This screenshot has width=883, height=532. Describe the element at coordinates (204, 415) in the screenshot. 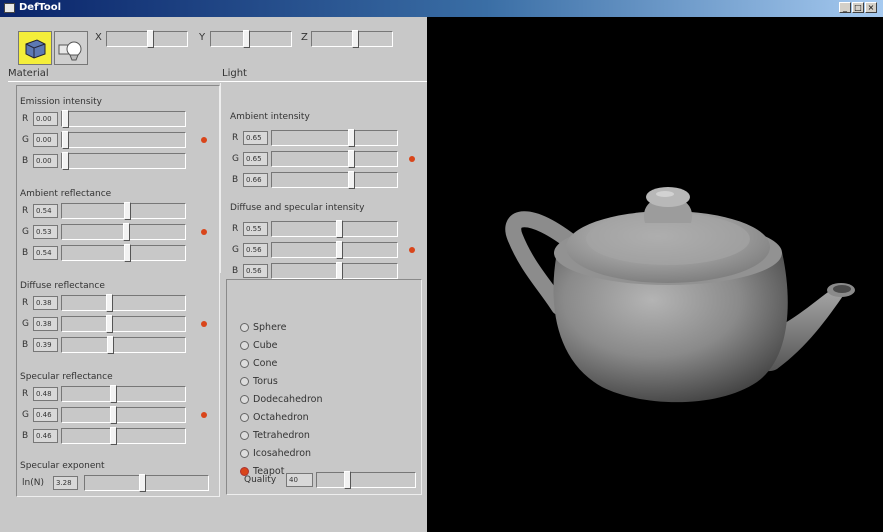

I see `material-specular-reflectance-g-link-dot` at that location.